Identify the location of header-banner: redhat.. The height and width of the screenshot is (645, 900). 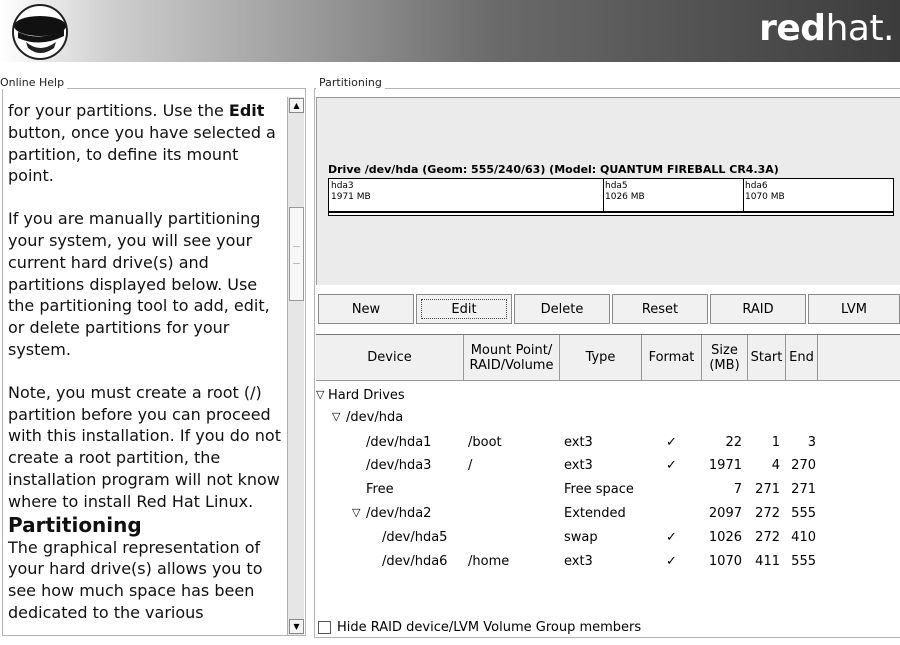
(450, 31).